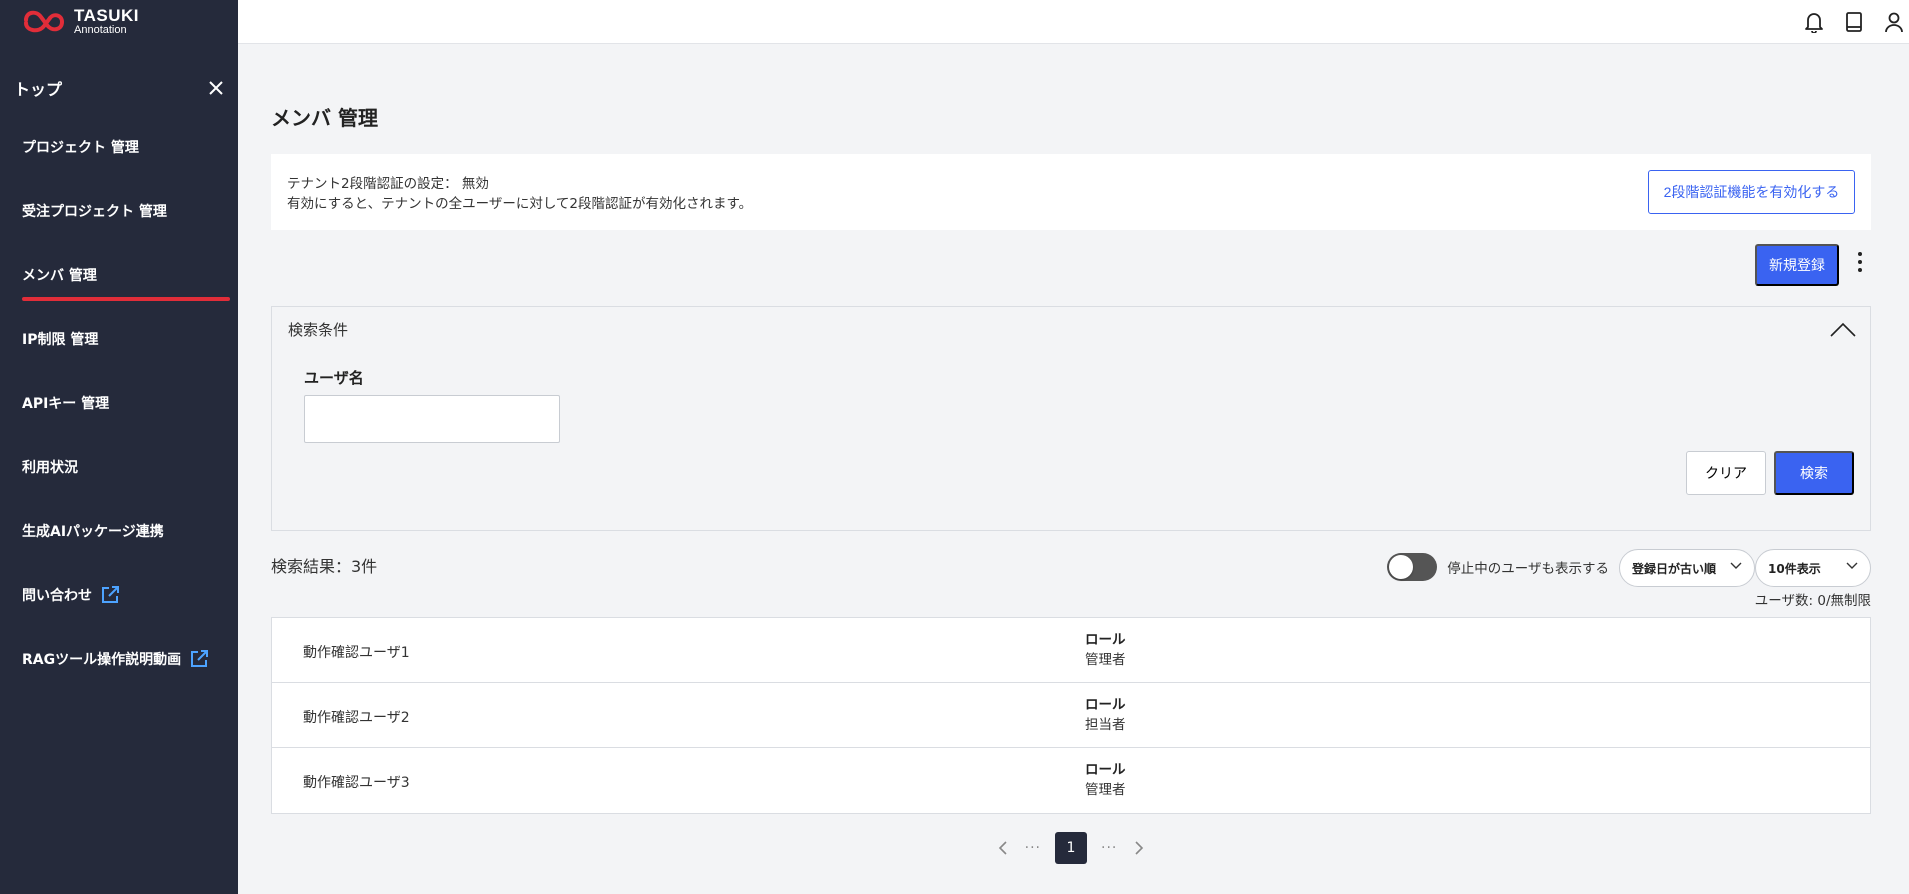 The height and width of the screenshot is (894, 1909). I want to click on results-count: 検索結果：3件, so click(324, 566).